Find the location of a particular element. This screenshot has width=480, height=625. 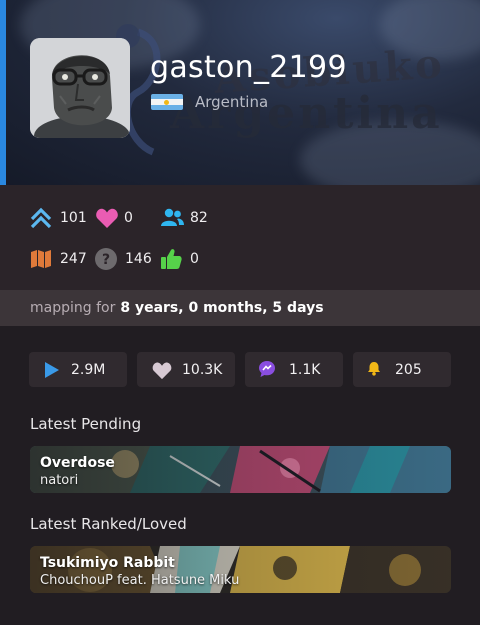

stat-favourites-value: 0 is located at coordinates (128, 218).